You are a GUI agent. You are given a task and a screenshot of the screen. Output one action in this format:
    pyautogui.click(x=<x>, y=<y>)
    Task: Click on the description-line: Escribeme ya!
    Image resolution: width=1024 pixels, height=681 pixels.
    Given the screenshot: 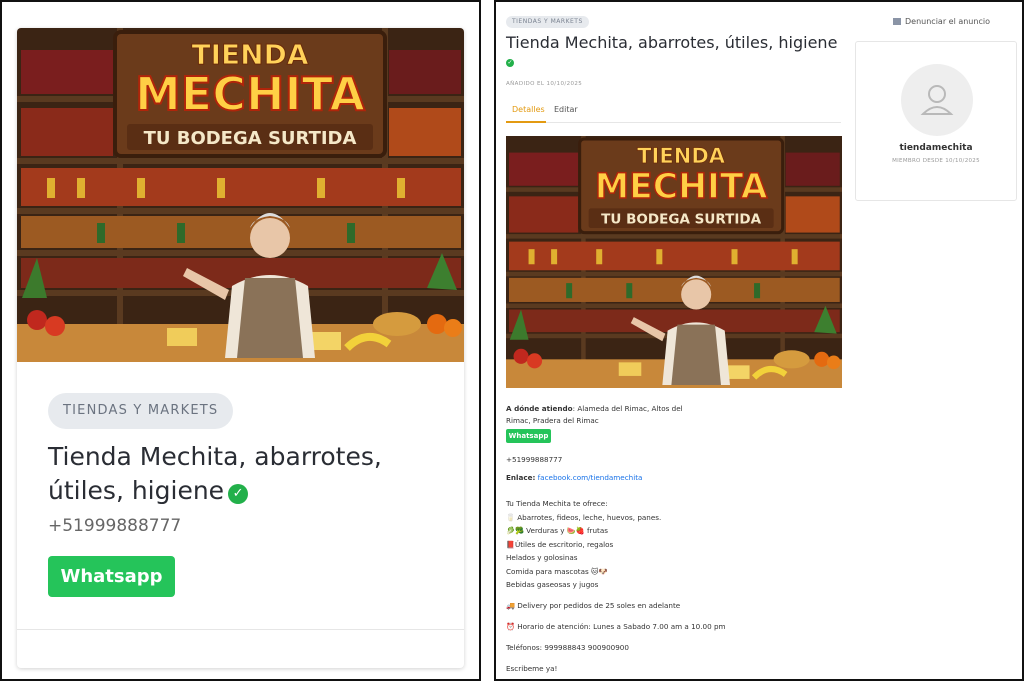 What is the action you would take?
    pyautogui.click(x=532, y=668)
    